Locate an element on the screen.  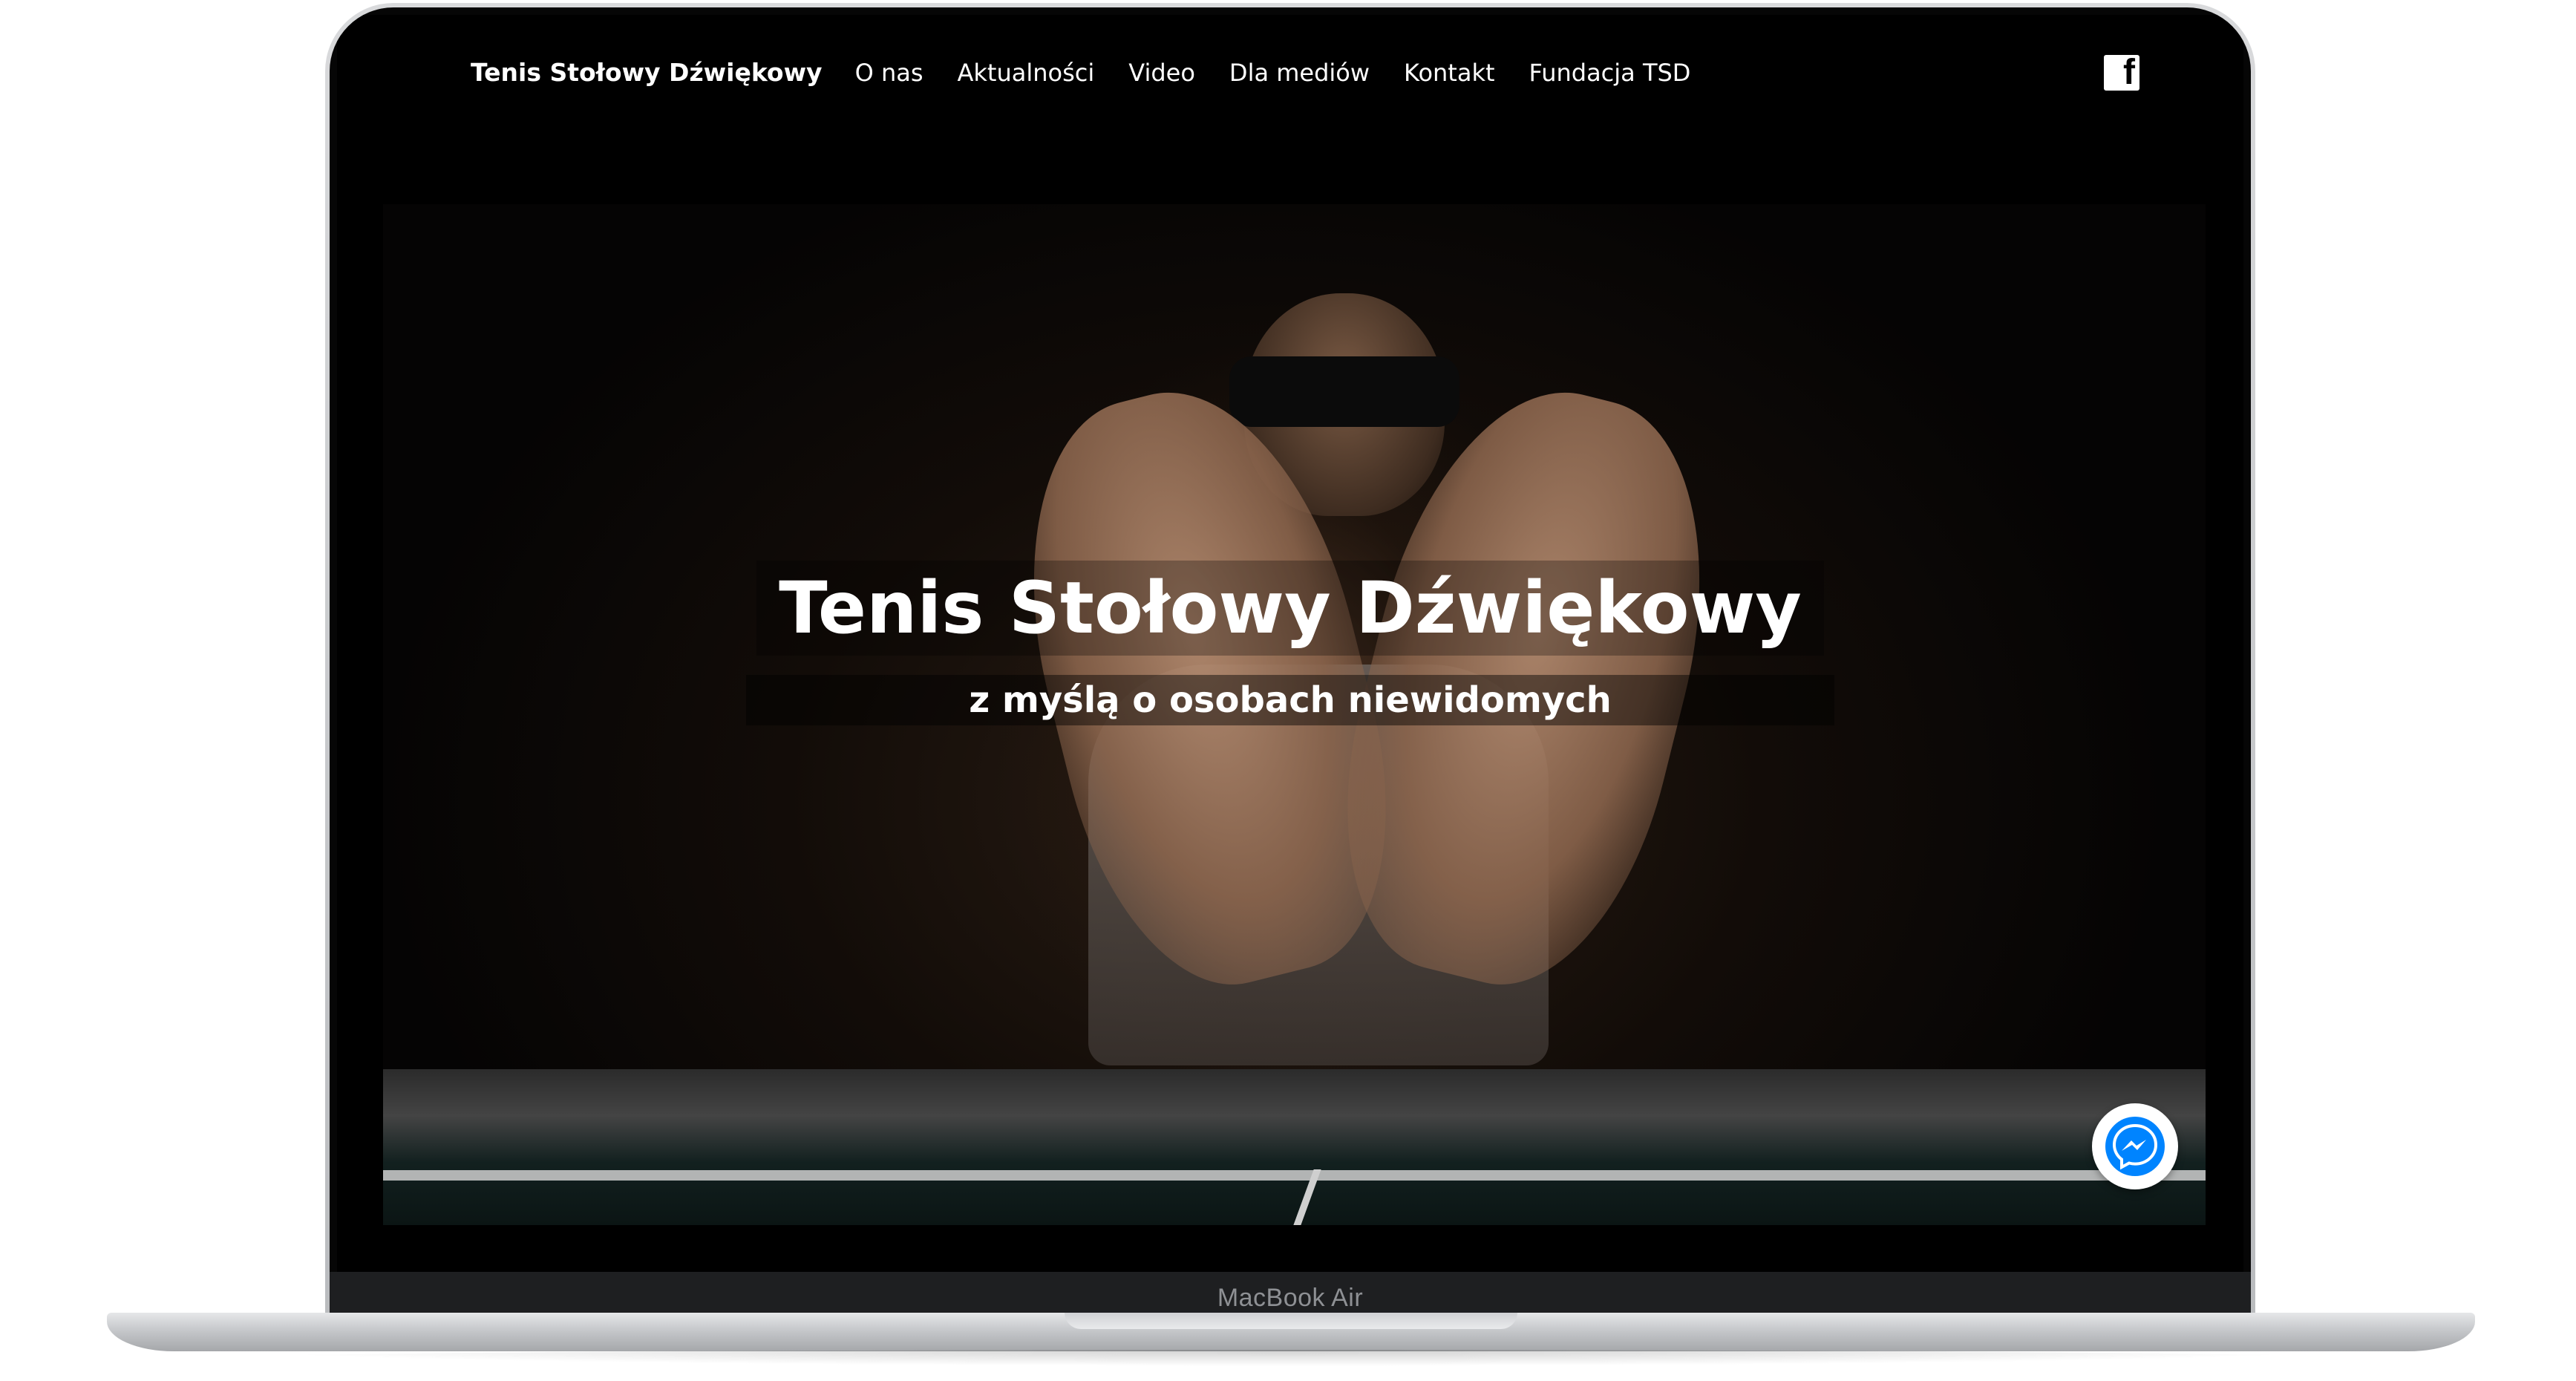
brand-link: Tenis Stołowy Dźwiękowy is located at coordinates (647, 72).